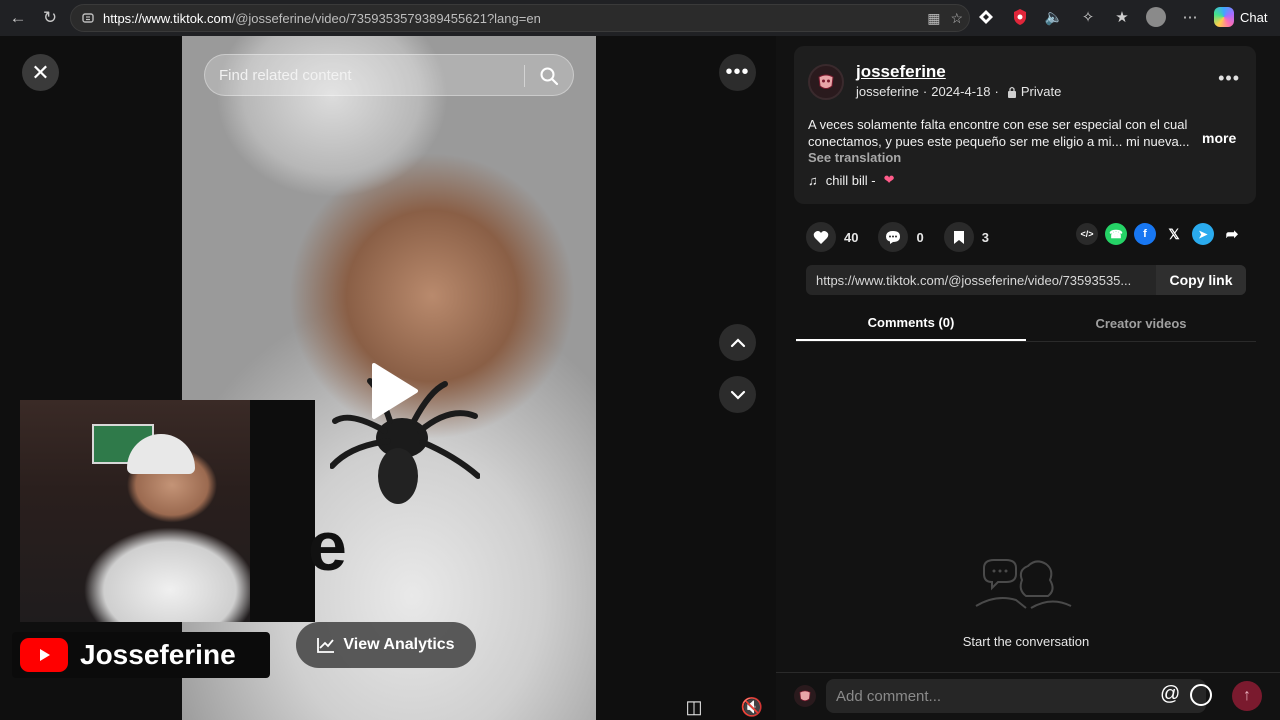  I want to click on mini-player-icon: ◫, so click(694, 707).